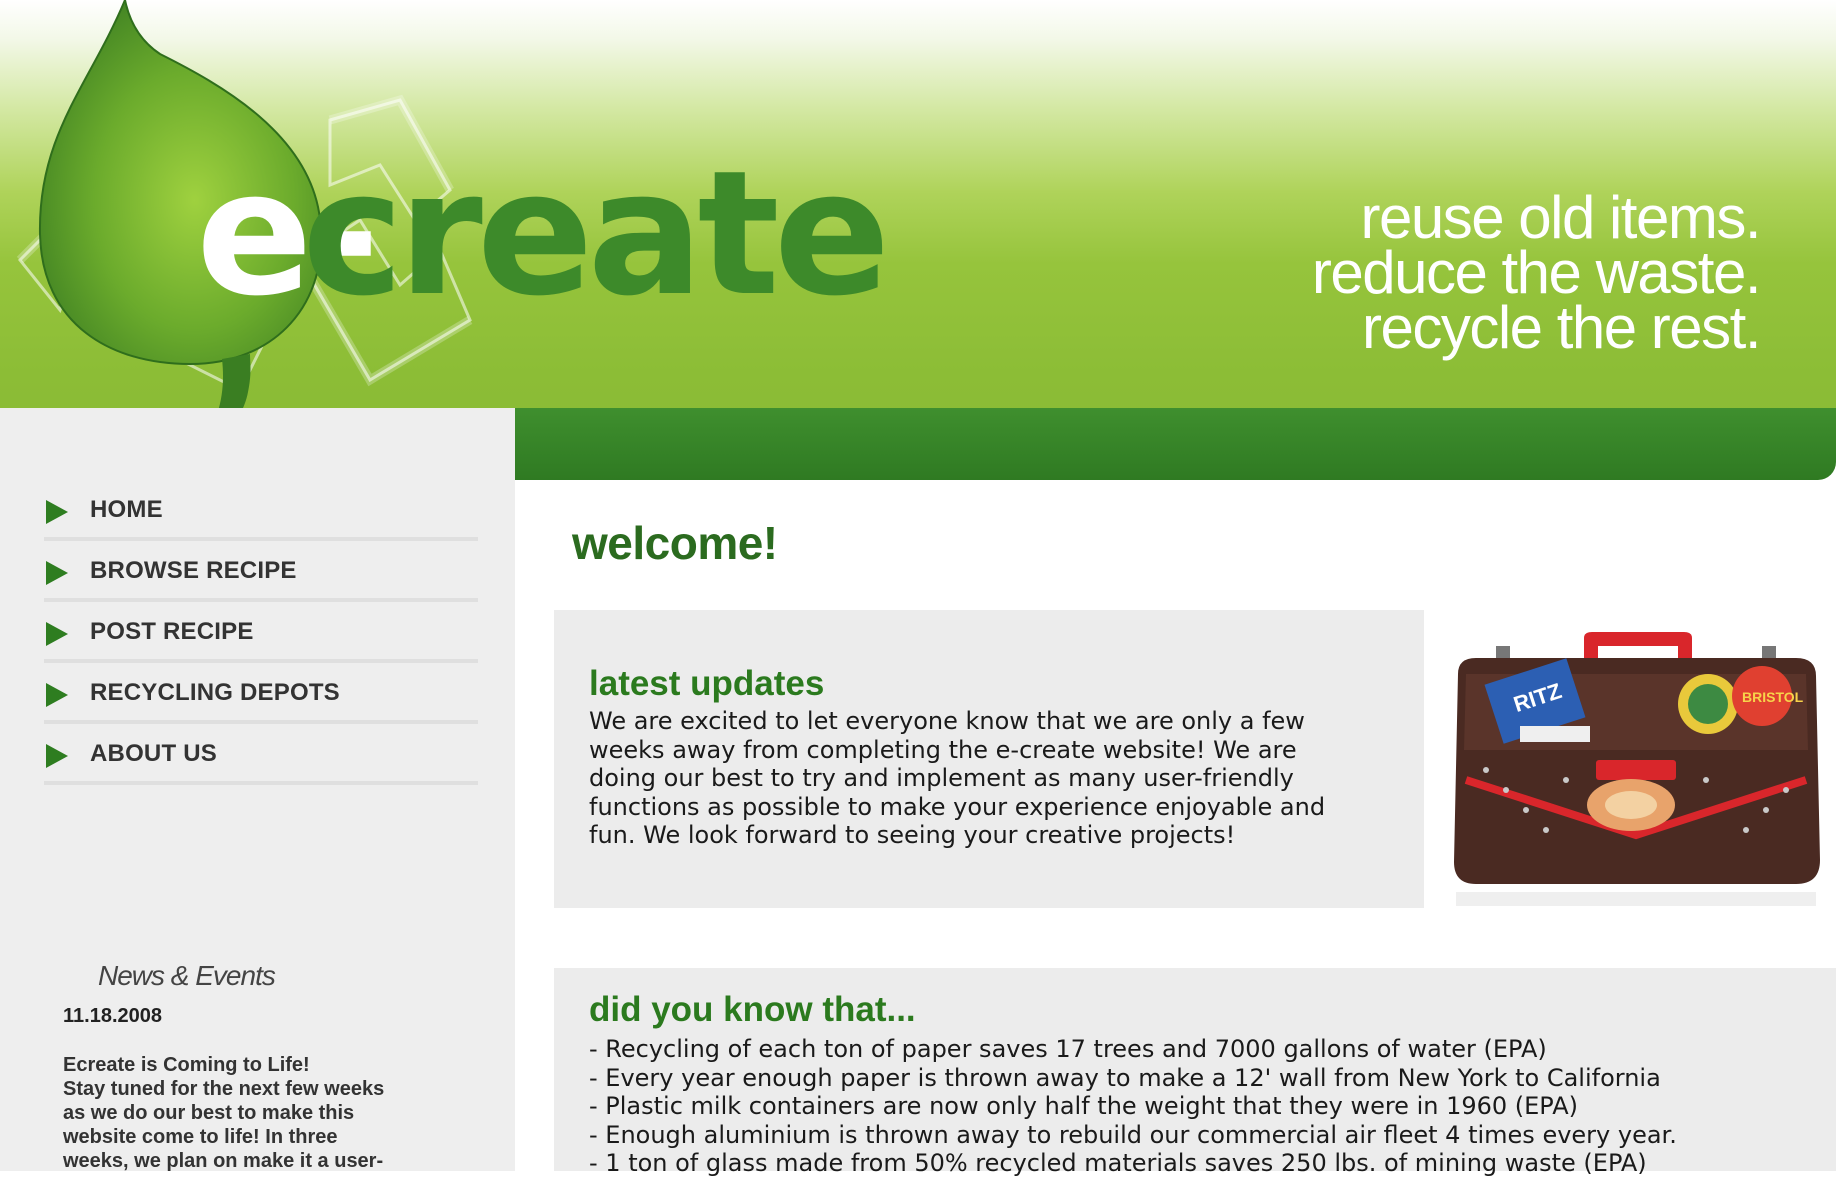  I want to click on page-title: welcome!, so click(675, 543).